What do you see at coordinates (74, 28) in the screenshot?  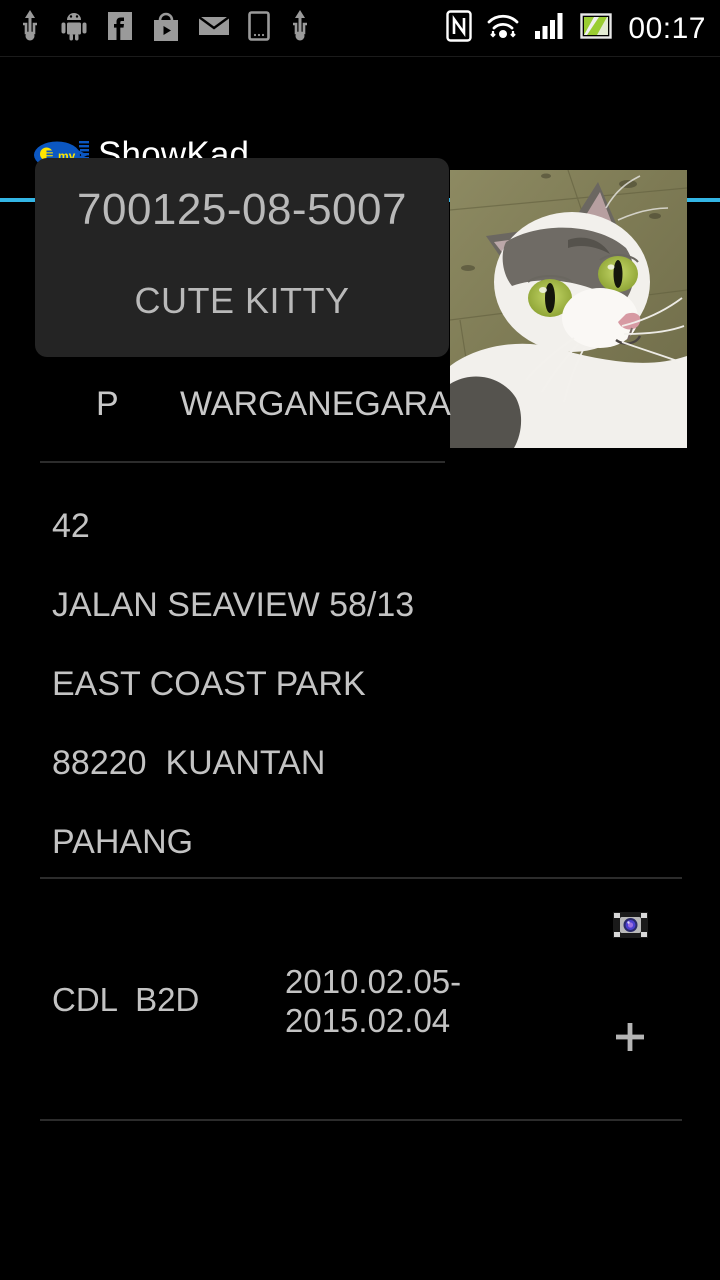 I see `android-debug-icon` at bounding box center [74, 28].